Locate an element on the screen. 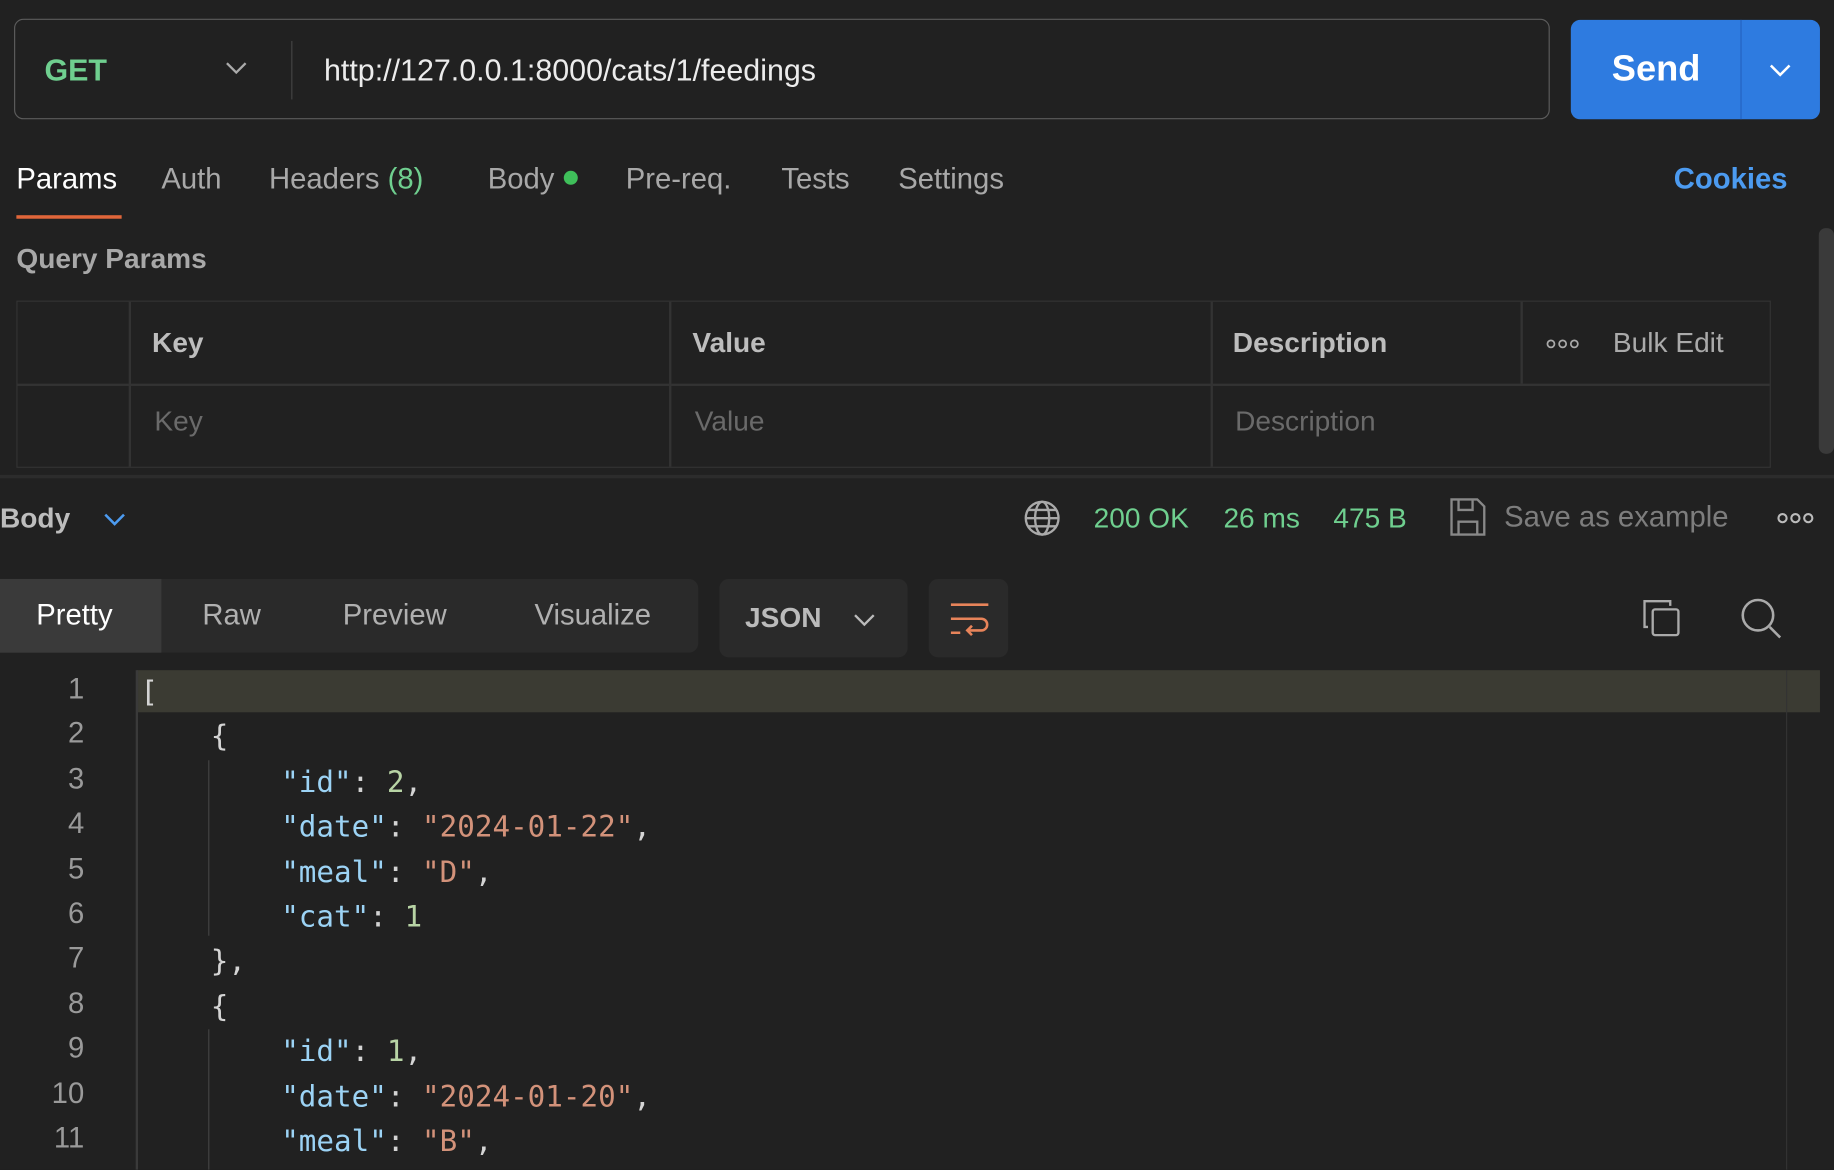 This screenshot has height=1170, width=1834. line-number: 8 is located at coordinates (76, 1003).